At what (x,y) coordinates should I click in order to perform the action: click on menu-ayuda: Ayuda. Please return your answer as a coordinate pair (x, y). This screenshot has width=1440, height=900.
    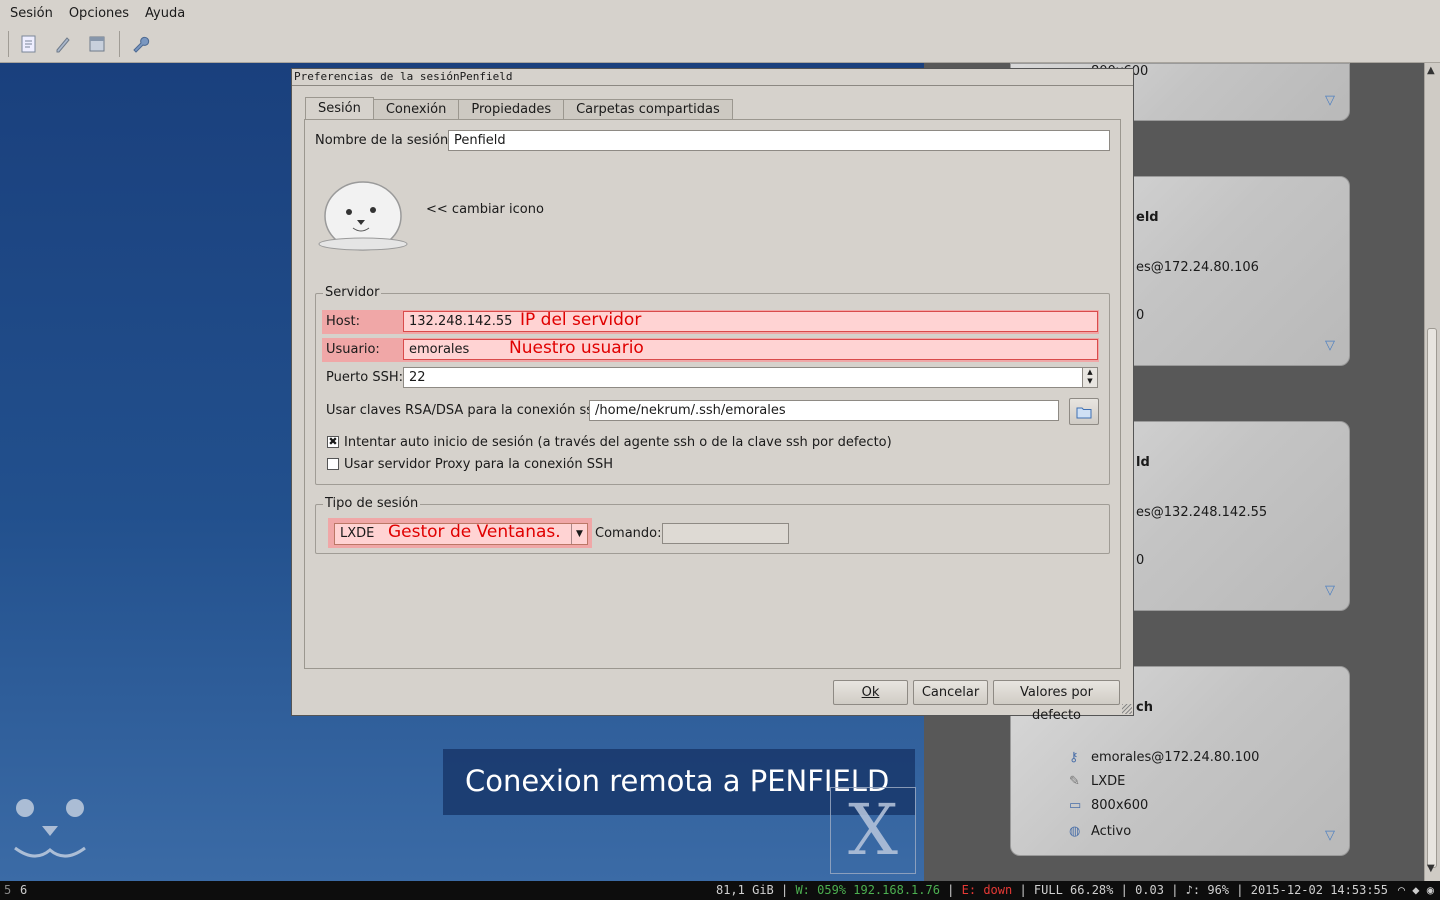
    Looking at the image, I should click on (165, 13).